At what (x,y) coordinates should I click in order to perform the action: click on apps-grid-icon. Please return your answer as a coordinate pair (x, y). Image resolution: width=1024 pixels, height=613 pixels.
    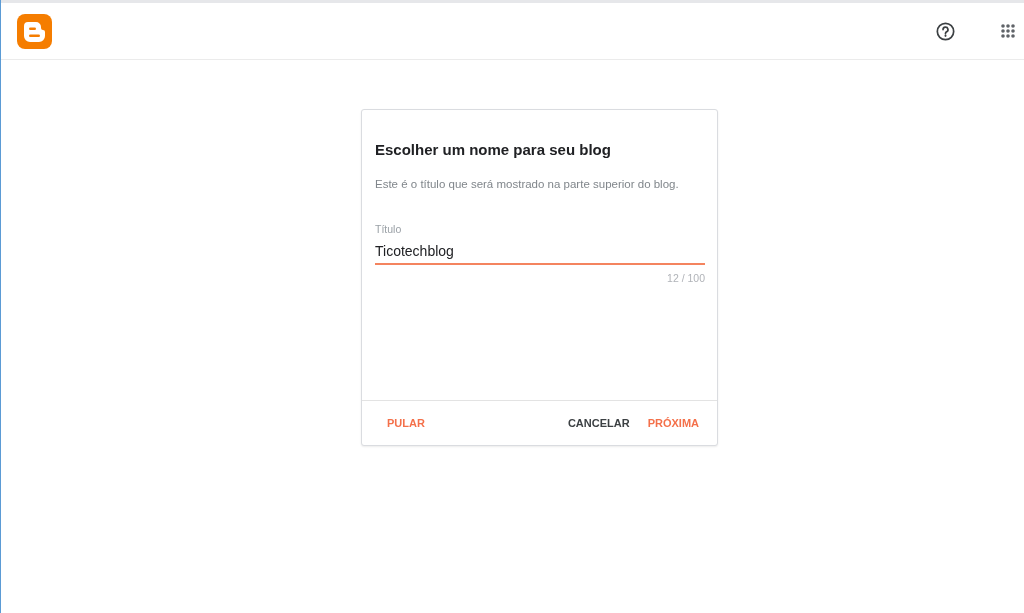
    Looking at the image, I should click on (1008, 31).